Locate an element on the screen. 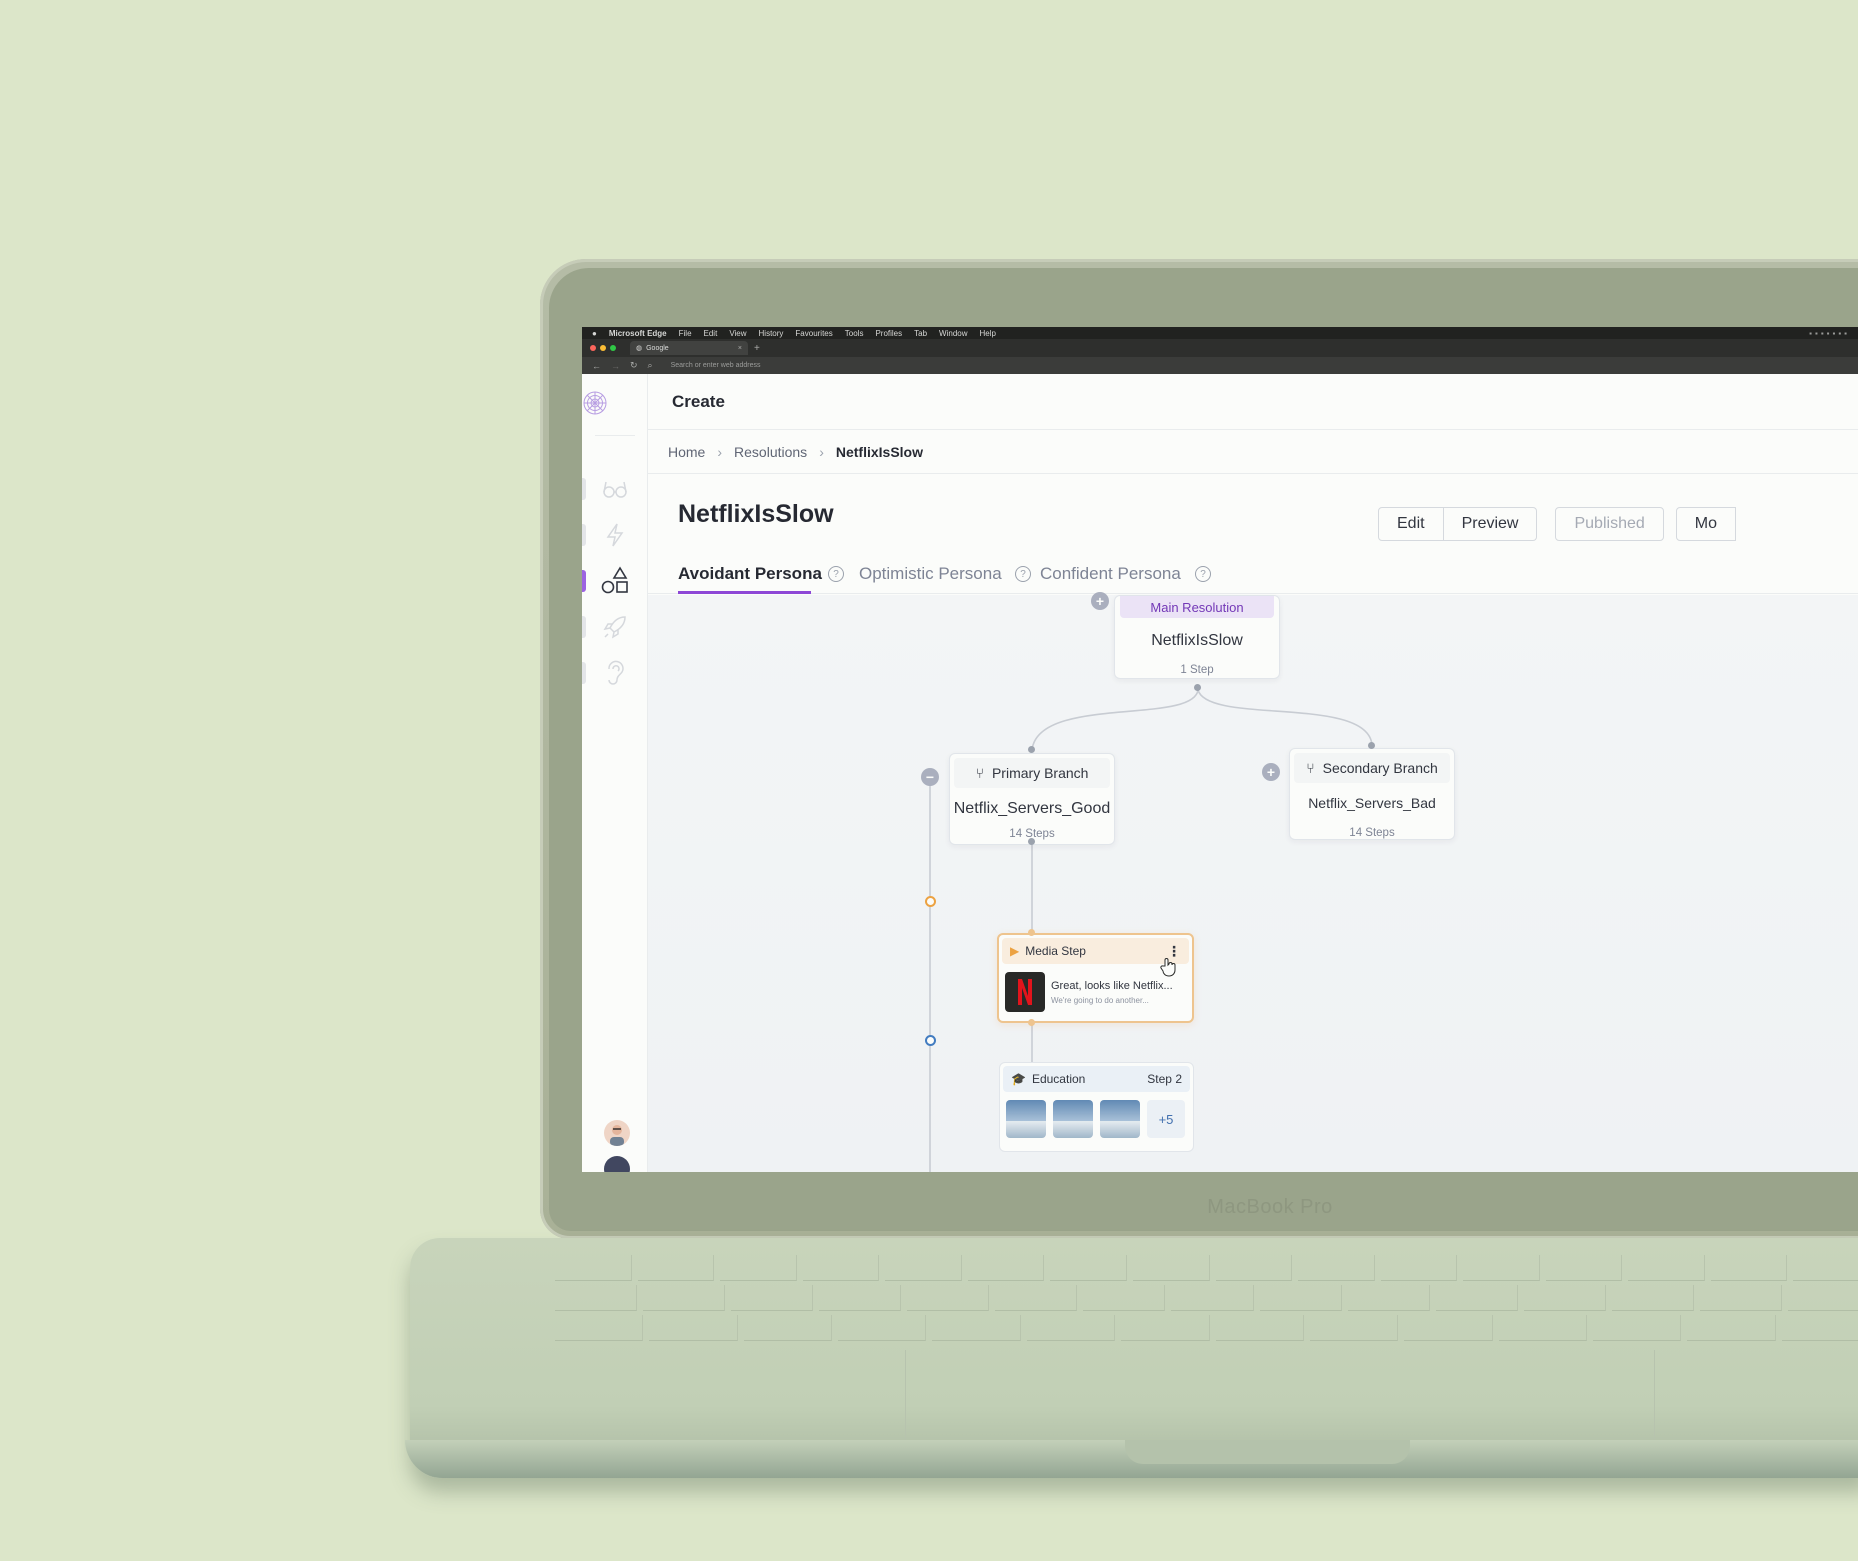 This screenshot has width=1858, height=1561. primary-branch-header: ⑂ Primary Branch is located at coordinates (1032, 773).